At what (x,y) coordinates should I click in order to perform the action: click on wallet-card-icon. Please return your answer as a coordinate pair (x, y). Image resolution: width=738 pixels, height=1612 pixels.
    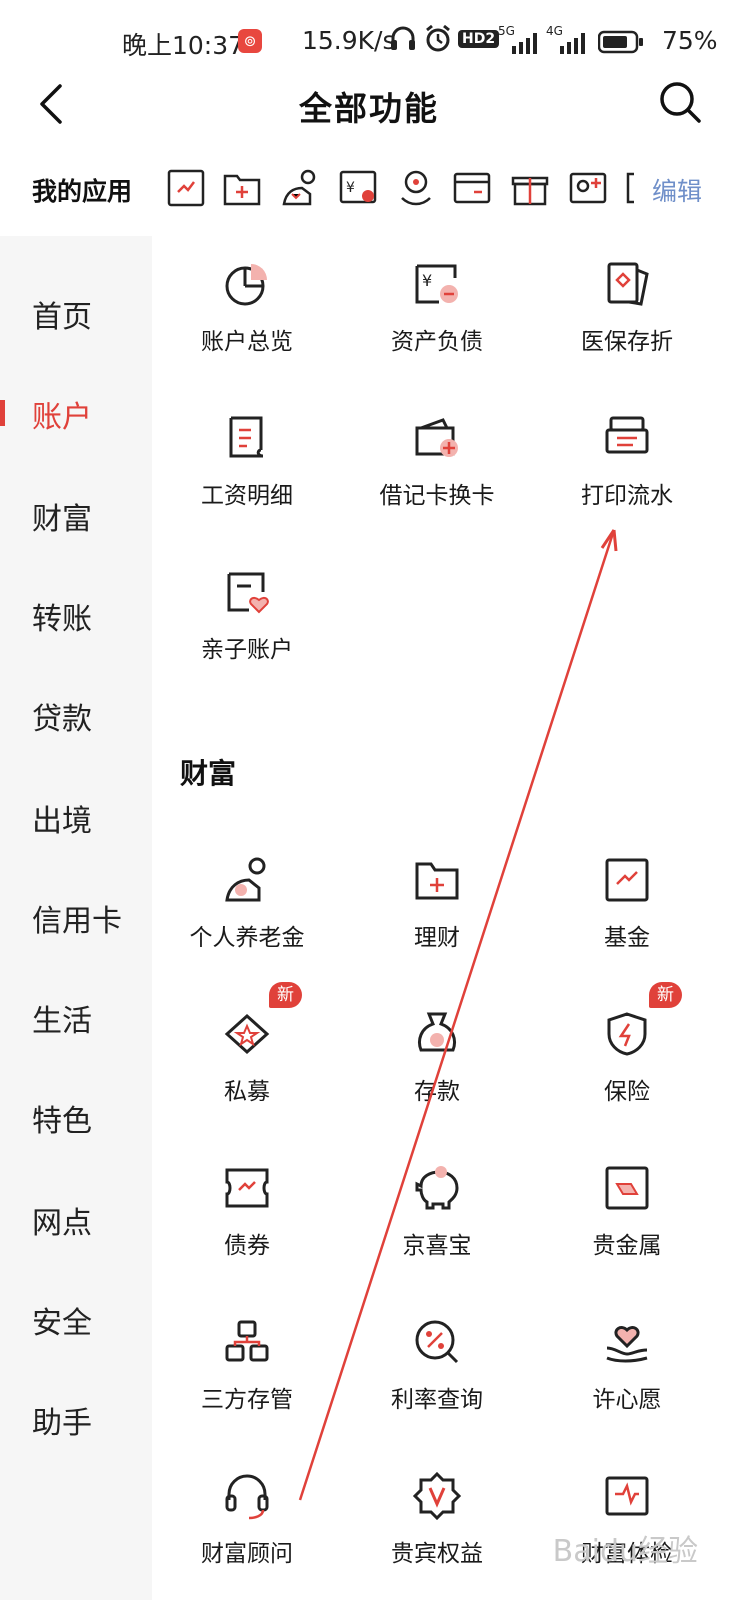
    Looking at the image, I should click on (436, 437).